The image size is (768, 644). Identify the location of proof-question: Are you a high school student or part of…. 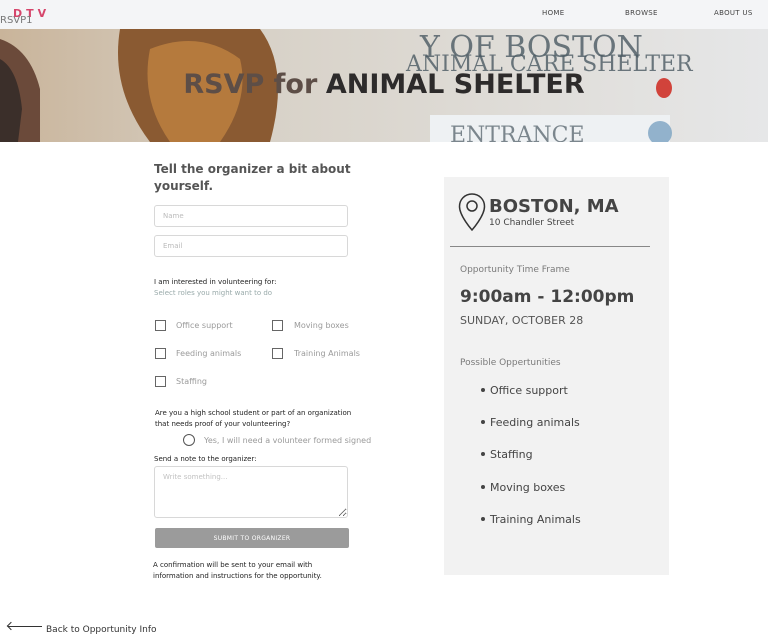
(253, 418).